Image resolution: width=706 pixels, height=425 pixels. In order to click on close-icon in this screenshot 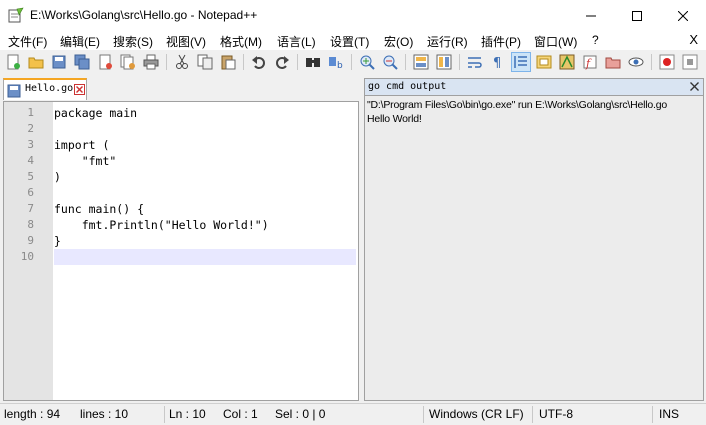, I will do `click(683, 15)`.